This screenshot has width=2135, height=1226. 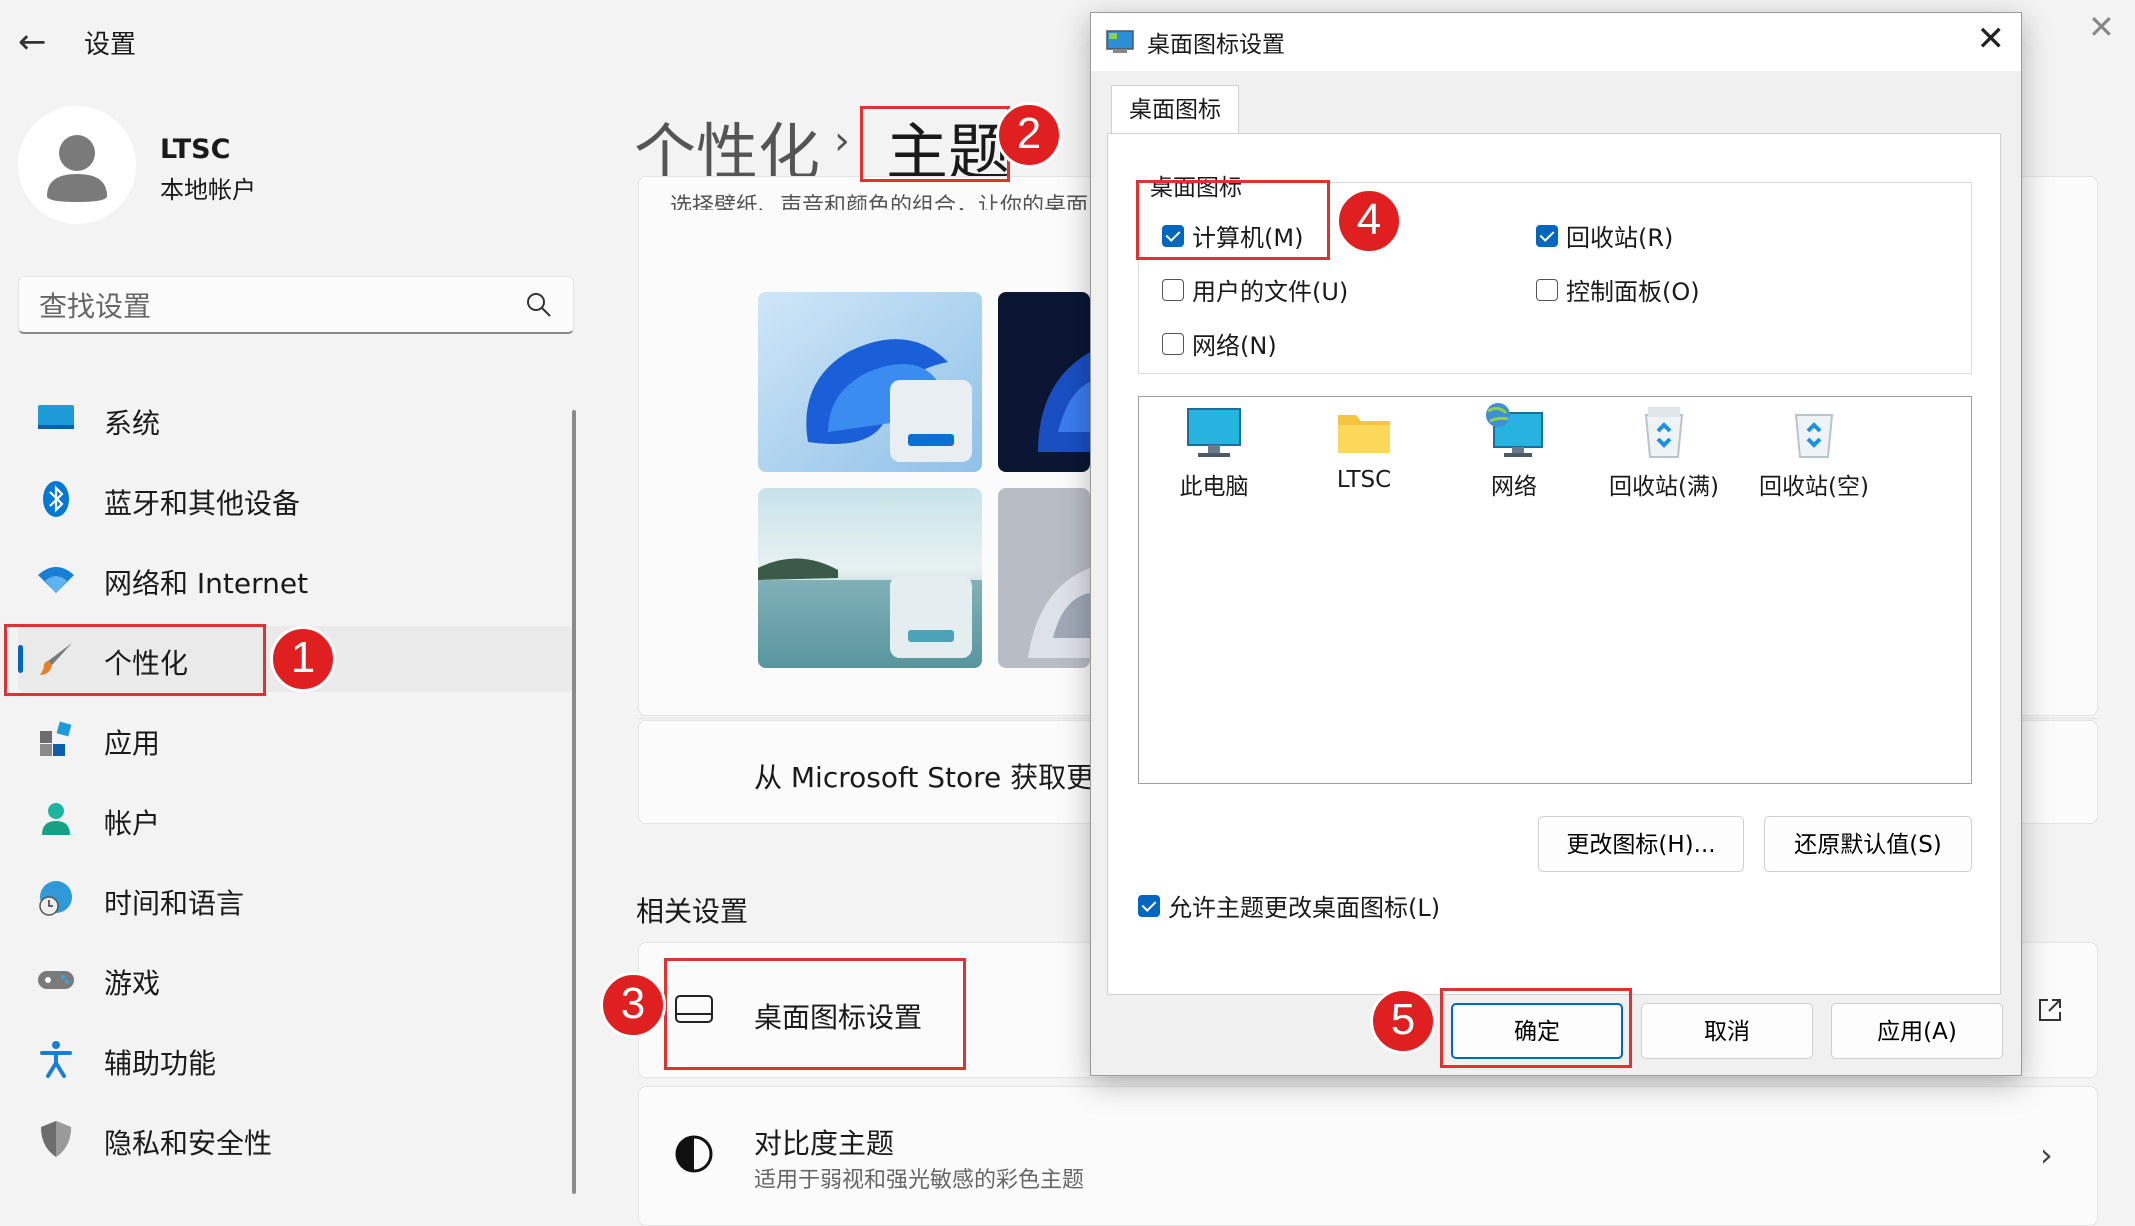 I want to click on checkbox-label: 用户的文件(U), so click(x=1270, y=292).